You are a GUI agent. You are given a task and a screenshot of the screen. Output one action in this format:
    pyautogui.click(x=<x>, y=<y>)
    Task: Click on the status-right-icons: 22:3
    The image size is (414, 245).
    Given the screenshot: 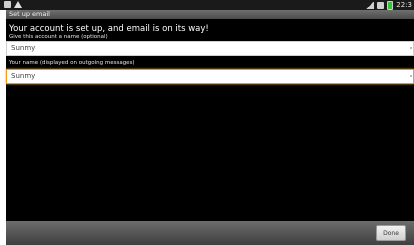 What is the action you would take?
    pyautogui.click(x=389, y=5)
    